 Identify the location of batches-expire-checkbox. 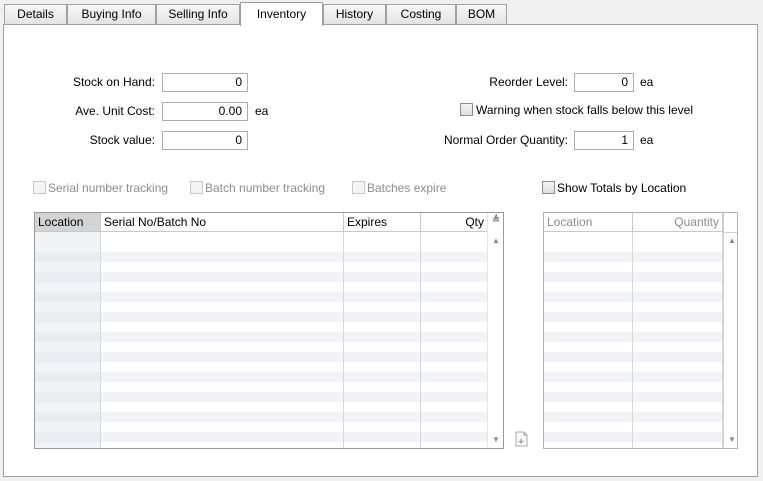
(358, 187).